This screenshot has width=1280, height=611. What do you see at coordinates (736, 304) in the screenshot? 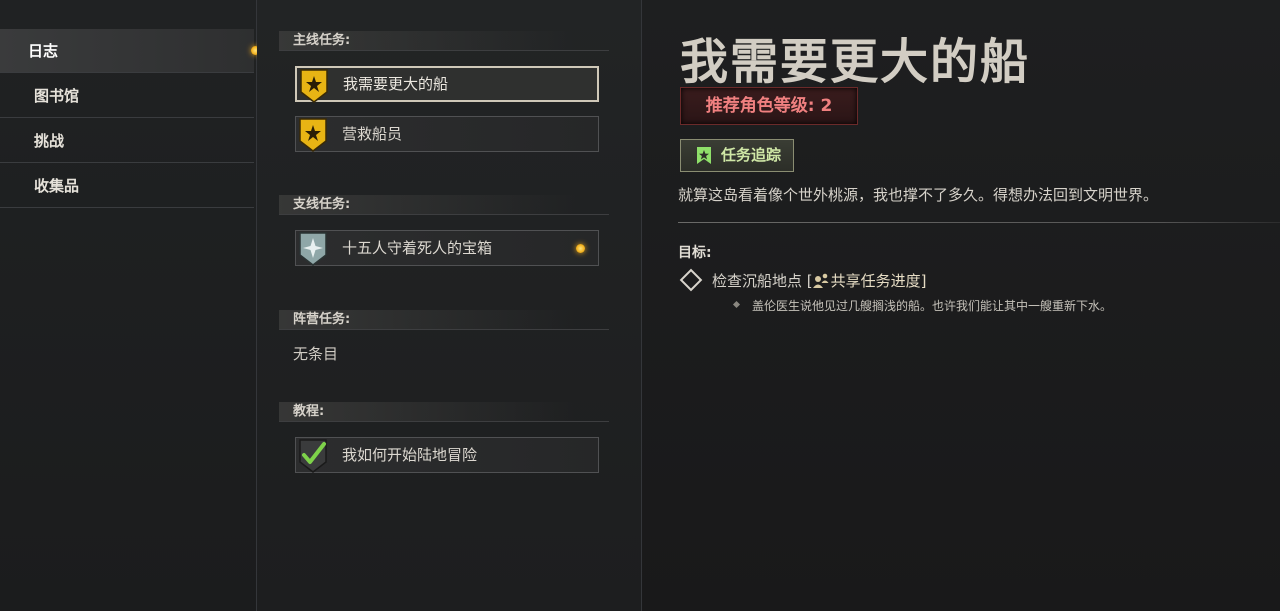
I see `sub-objective-bullet-icon` at bounding box center [736, 304].